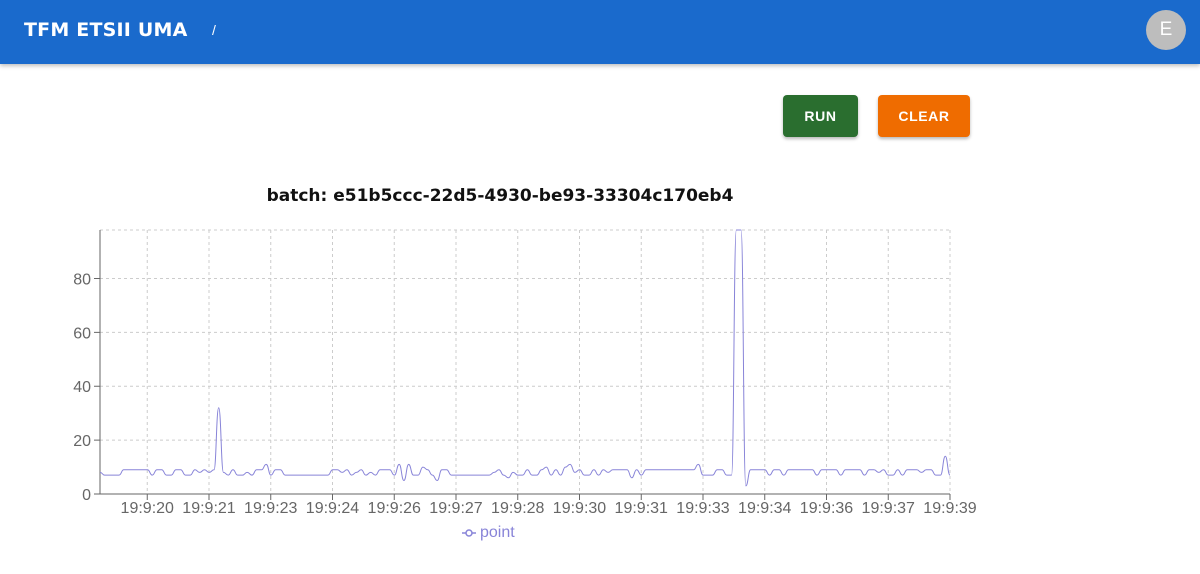 The height and width of the screenshot is (574, 1200). Describe the element at coordinates (82, 387) in the screenshot. I see `y-tick-label: 40` at that location.